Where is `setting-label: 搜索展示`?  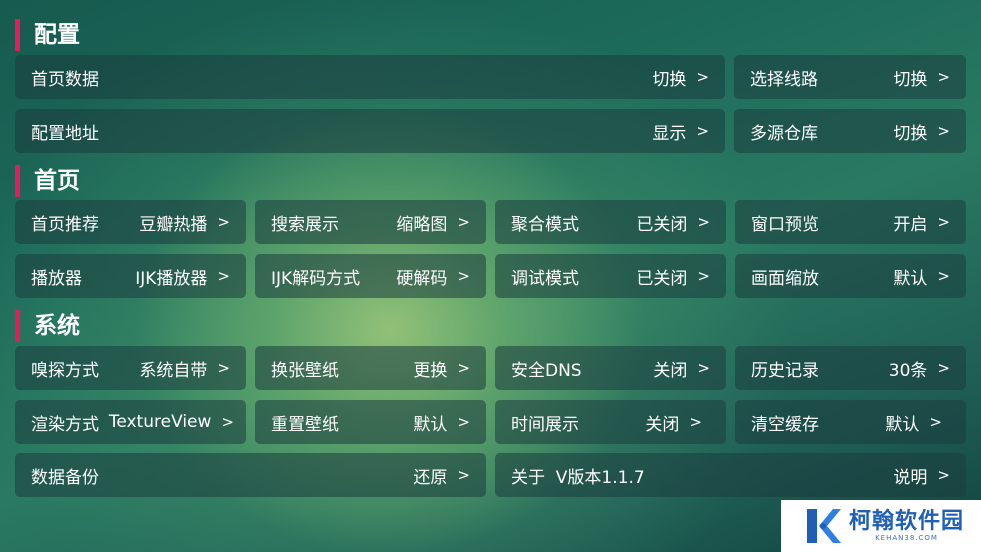
setting-label: 搜索展示 is located at coordinates (305, 224).